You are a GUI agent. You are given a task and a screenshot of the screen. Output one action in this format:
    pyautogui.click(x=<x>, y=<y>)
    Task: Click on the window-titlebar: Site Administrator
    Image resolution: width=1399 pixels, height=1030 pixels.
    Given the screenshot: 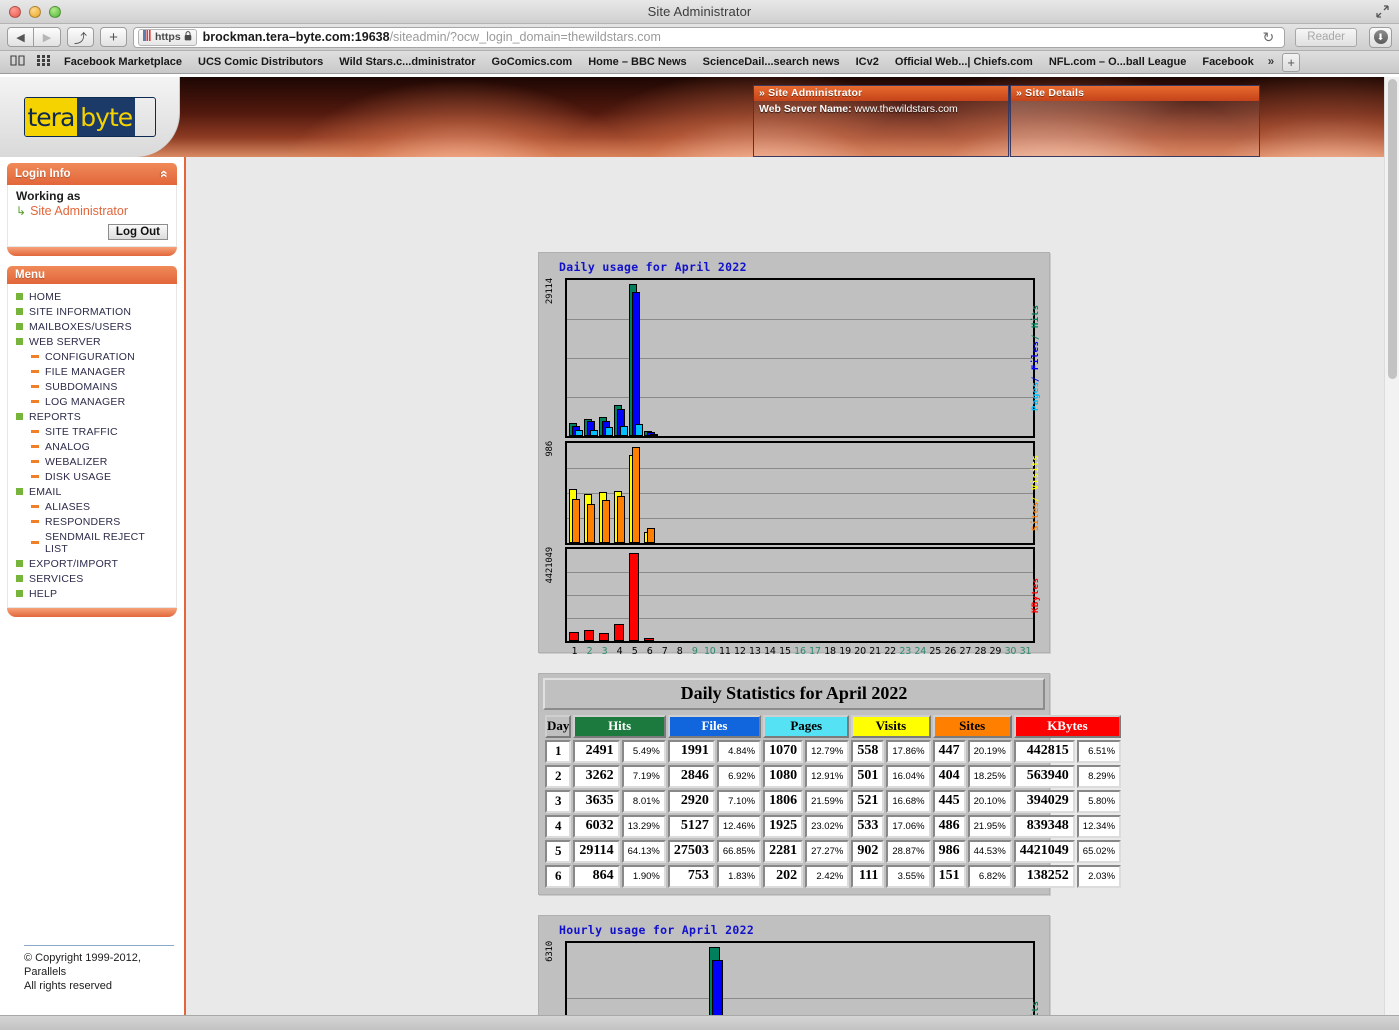 What is the action you would take?
    pyautogui.click(x=699, y=12)
    